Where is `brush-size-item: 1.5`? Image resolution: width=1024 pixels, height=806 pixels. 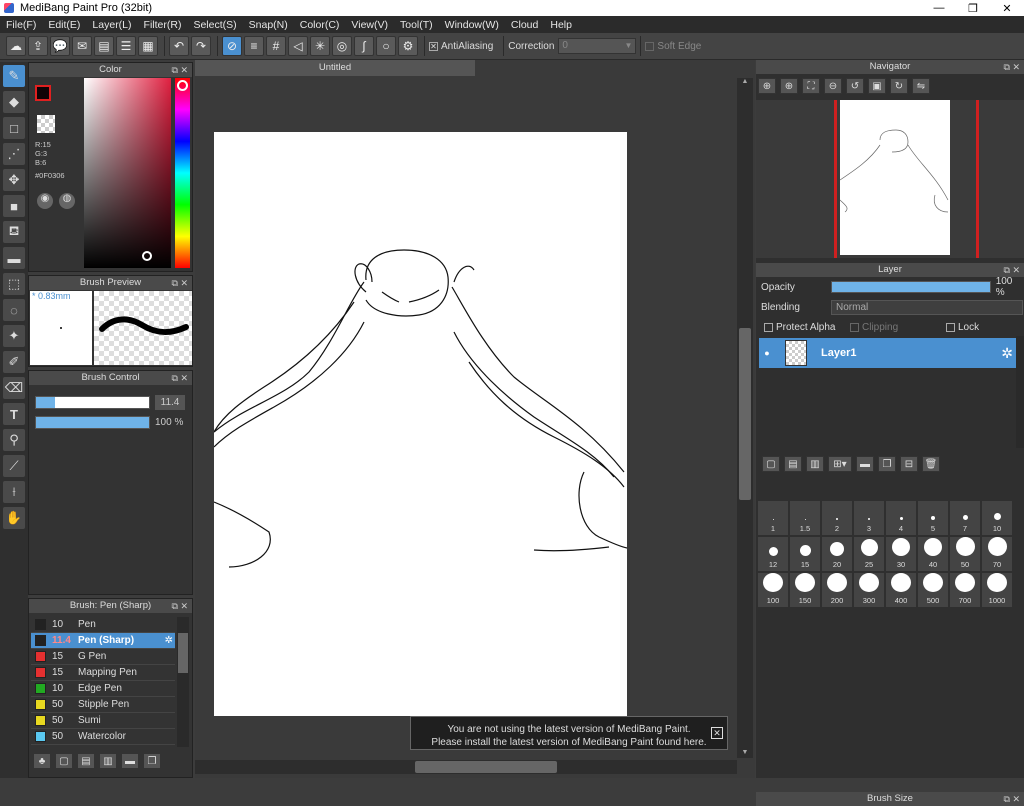
brush-size-item: 1.5 is located at coordinates (805, 518).